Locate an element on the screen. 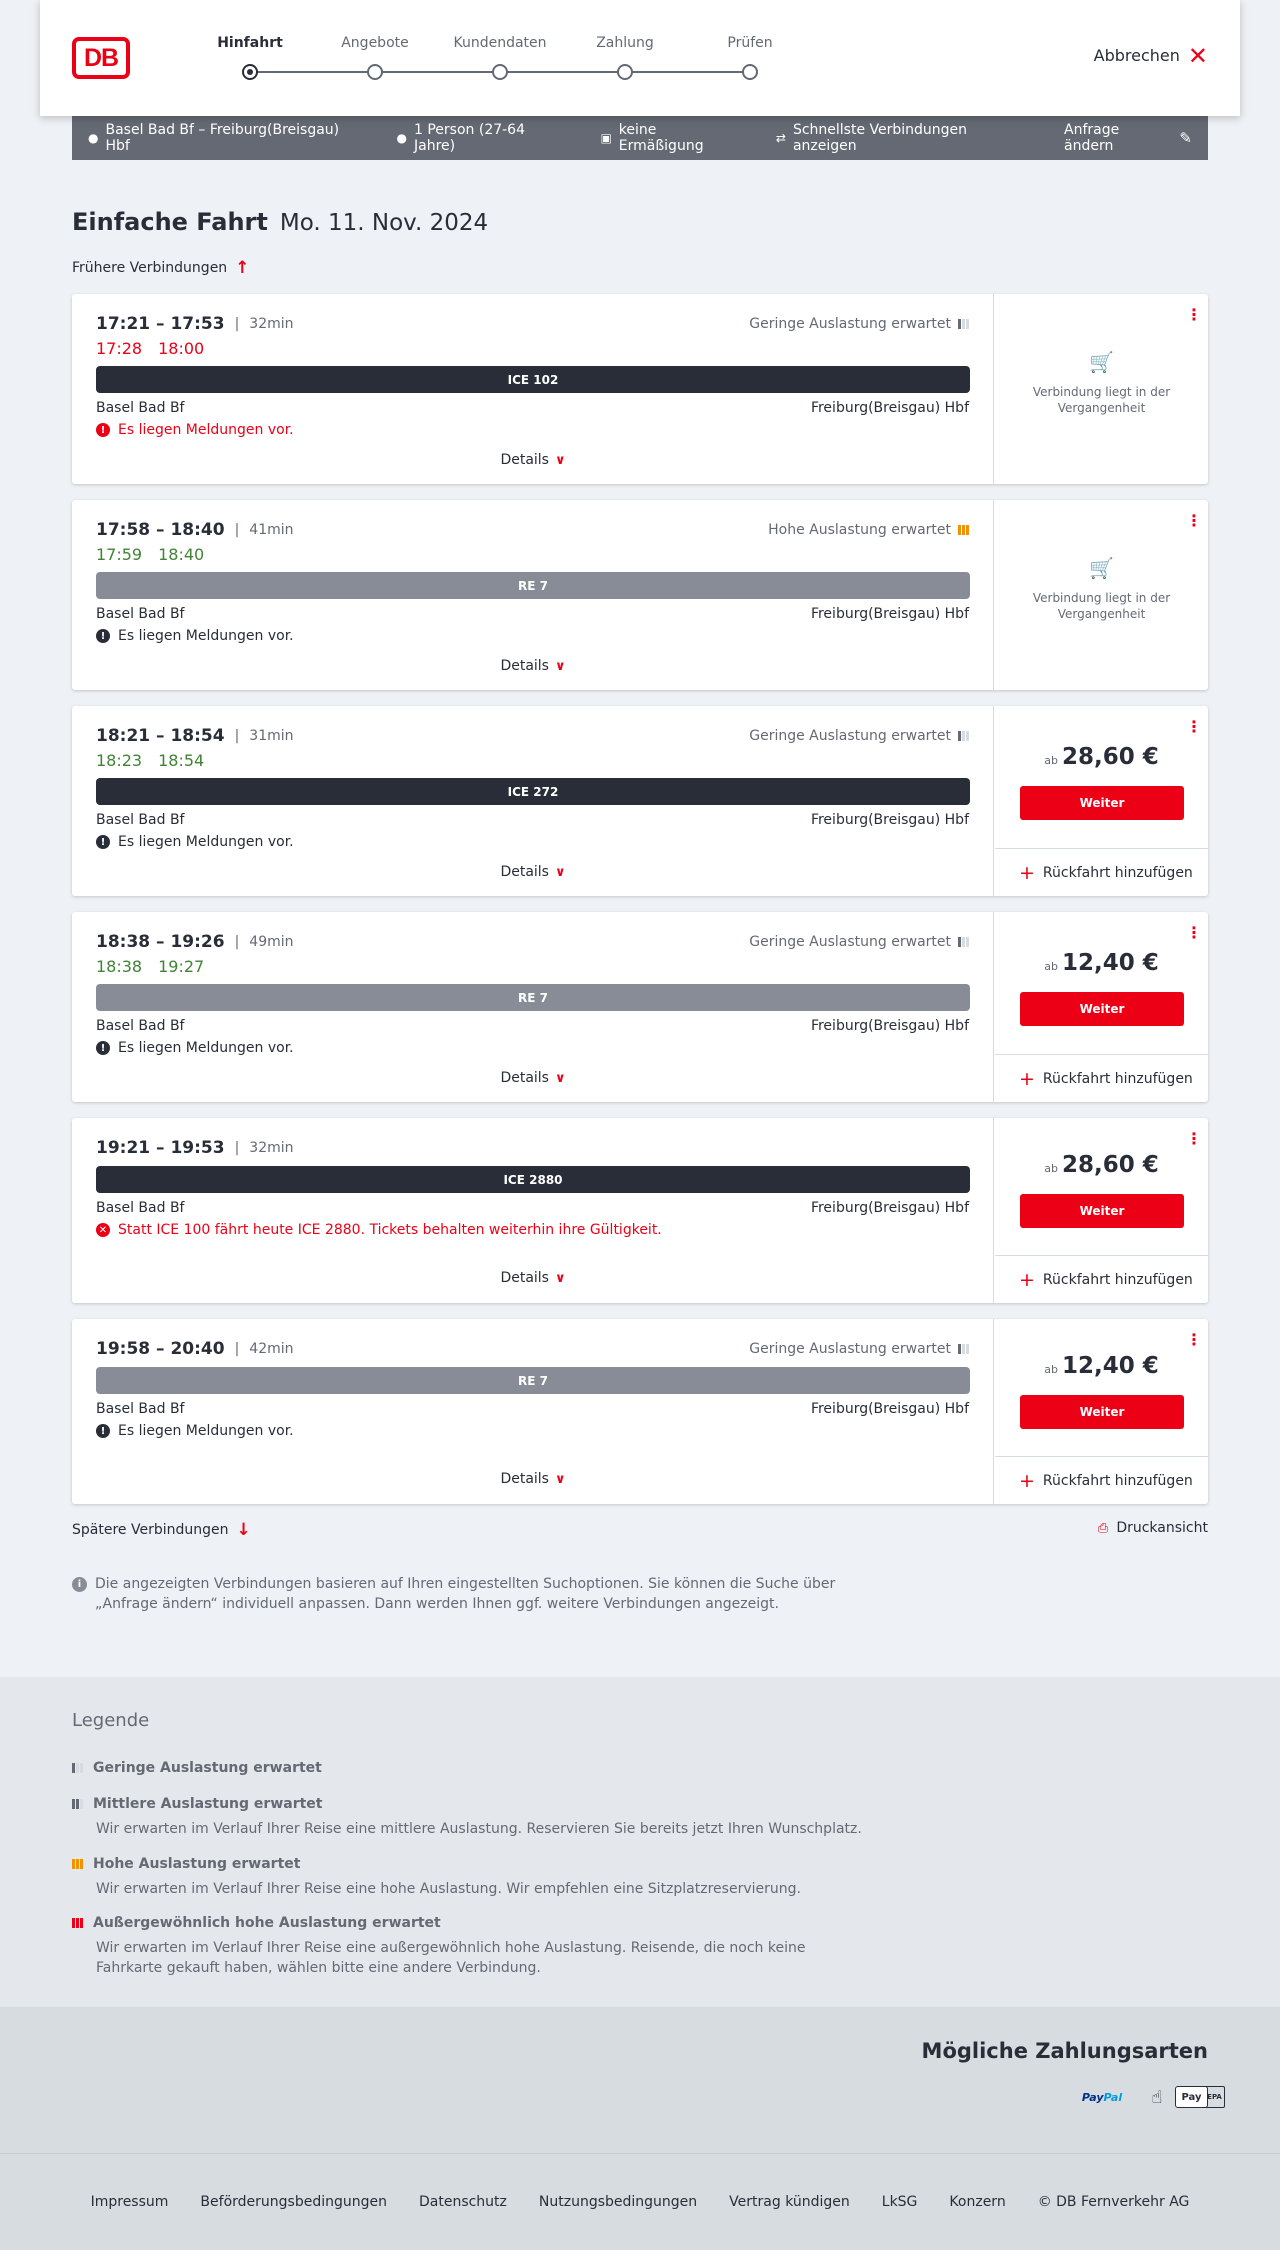 Image resolution: width=1280 pixels, height=2250 pixels. legend-item-label: Mittlere Auslastung erwartet is located at coordinates (208, 1804).